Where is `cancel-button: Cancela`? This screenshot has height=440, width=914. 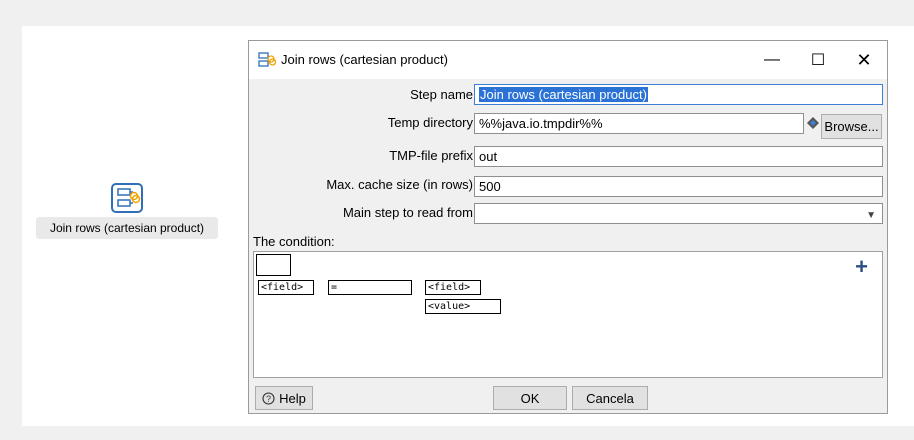
cancel-button: Cancela is located at coordinates (610, 398).